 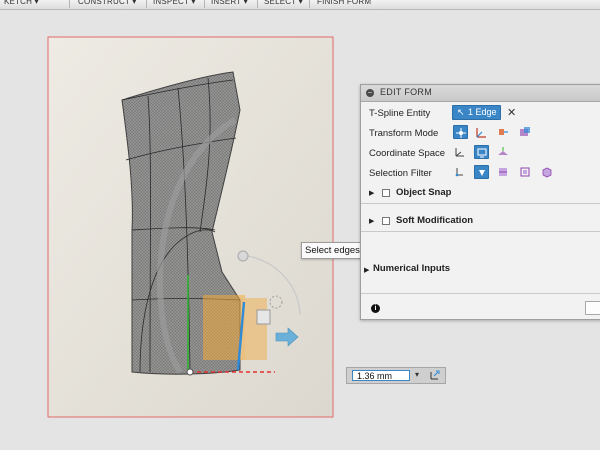 What do you see at coordinates (21, 4) in the screenshot?
I see `toolbar-sketch-menu: KETCH ▾` at bounding box center [21, 4].